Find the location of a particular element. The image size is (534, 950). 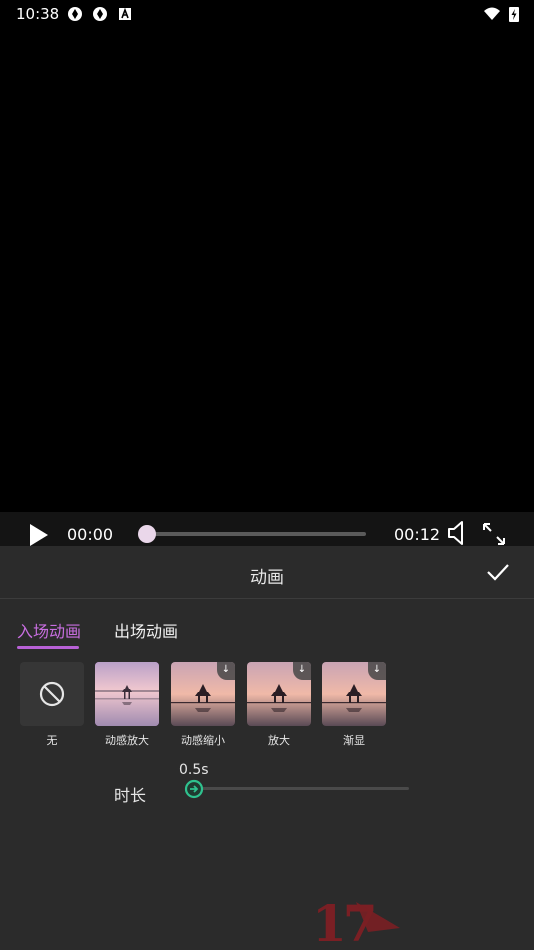

pagoda-thumbnail is located at coordinates (127, 694).